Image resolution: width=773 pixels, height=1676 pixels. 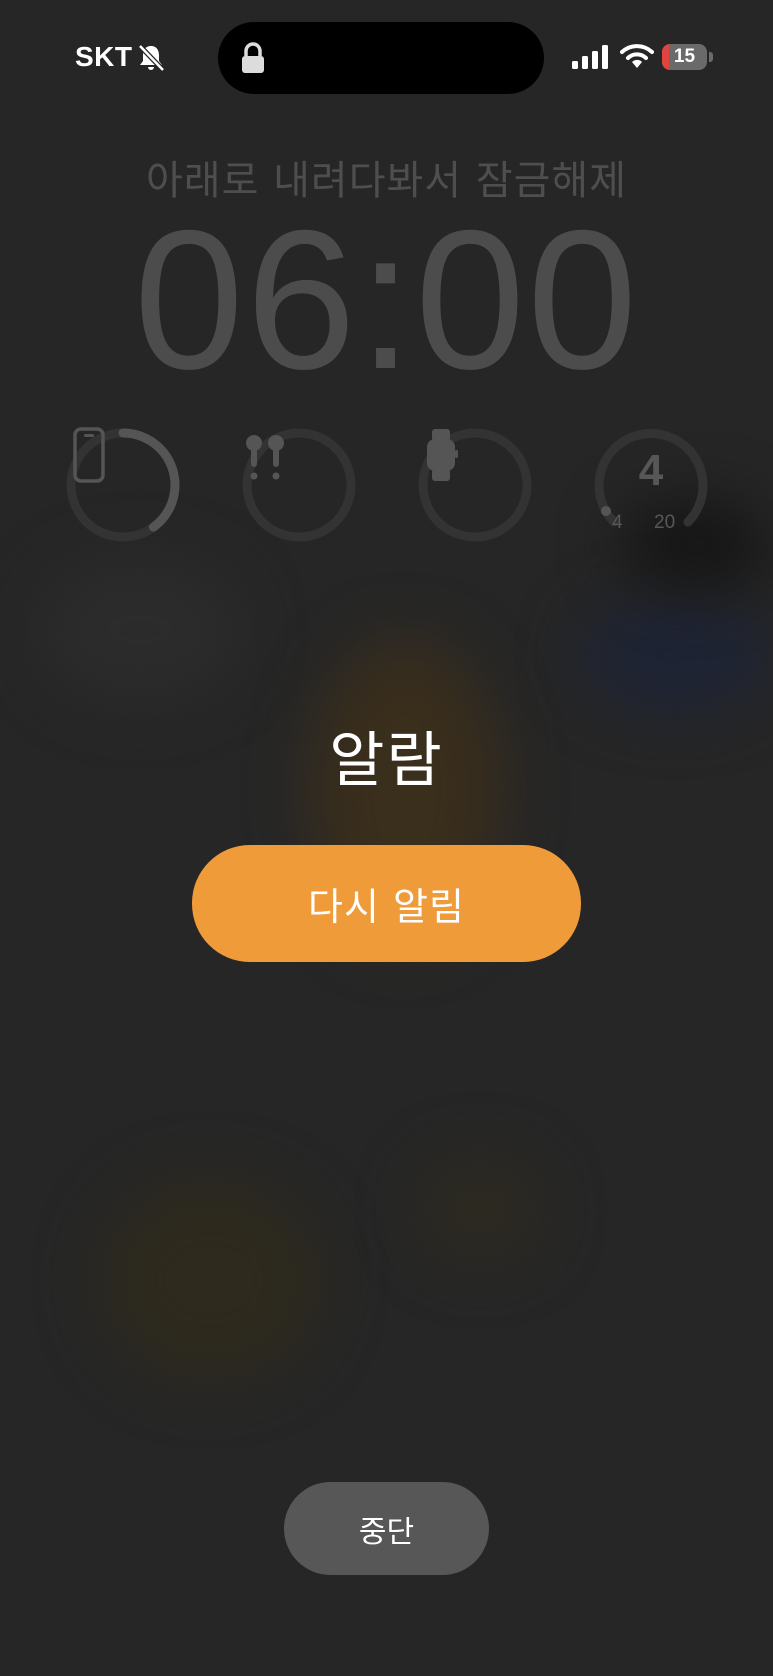 I want to click on lock-icon, so click(x=253, y=57).